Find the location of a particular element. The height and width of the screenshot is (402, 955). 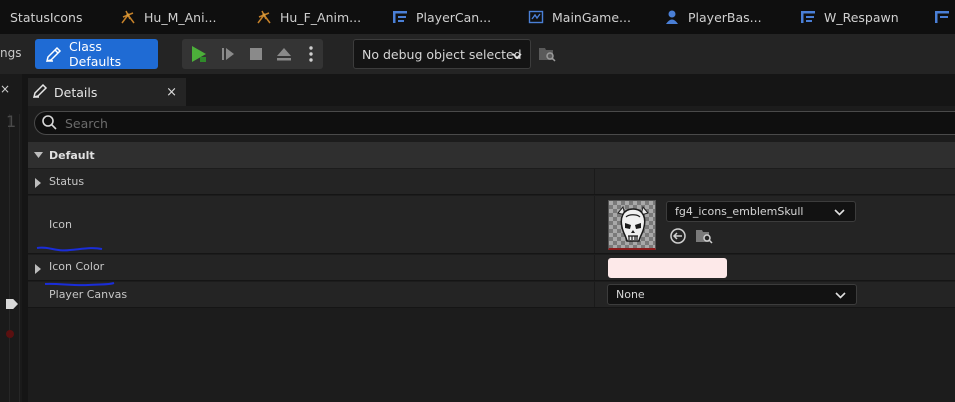

search-input is located at coordinates (465, 123).